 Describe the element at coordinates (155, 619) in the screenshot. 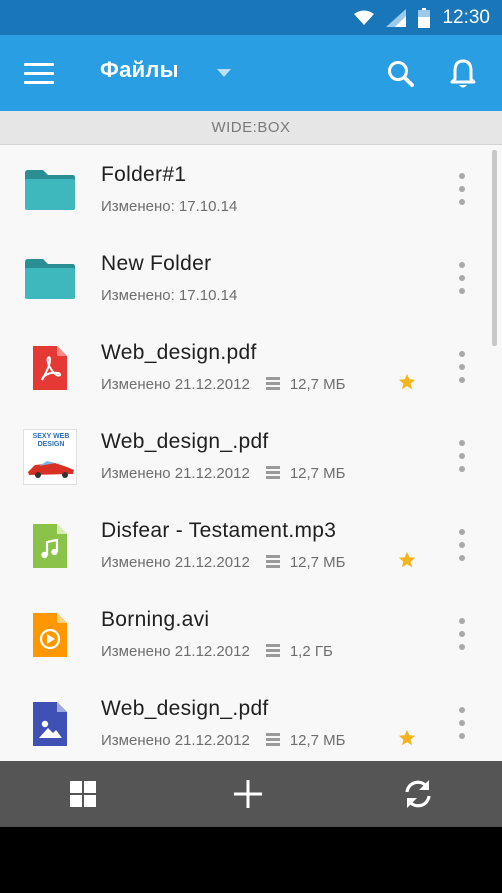

I see `file-name: Borning.avi` at that location.